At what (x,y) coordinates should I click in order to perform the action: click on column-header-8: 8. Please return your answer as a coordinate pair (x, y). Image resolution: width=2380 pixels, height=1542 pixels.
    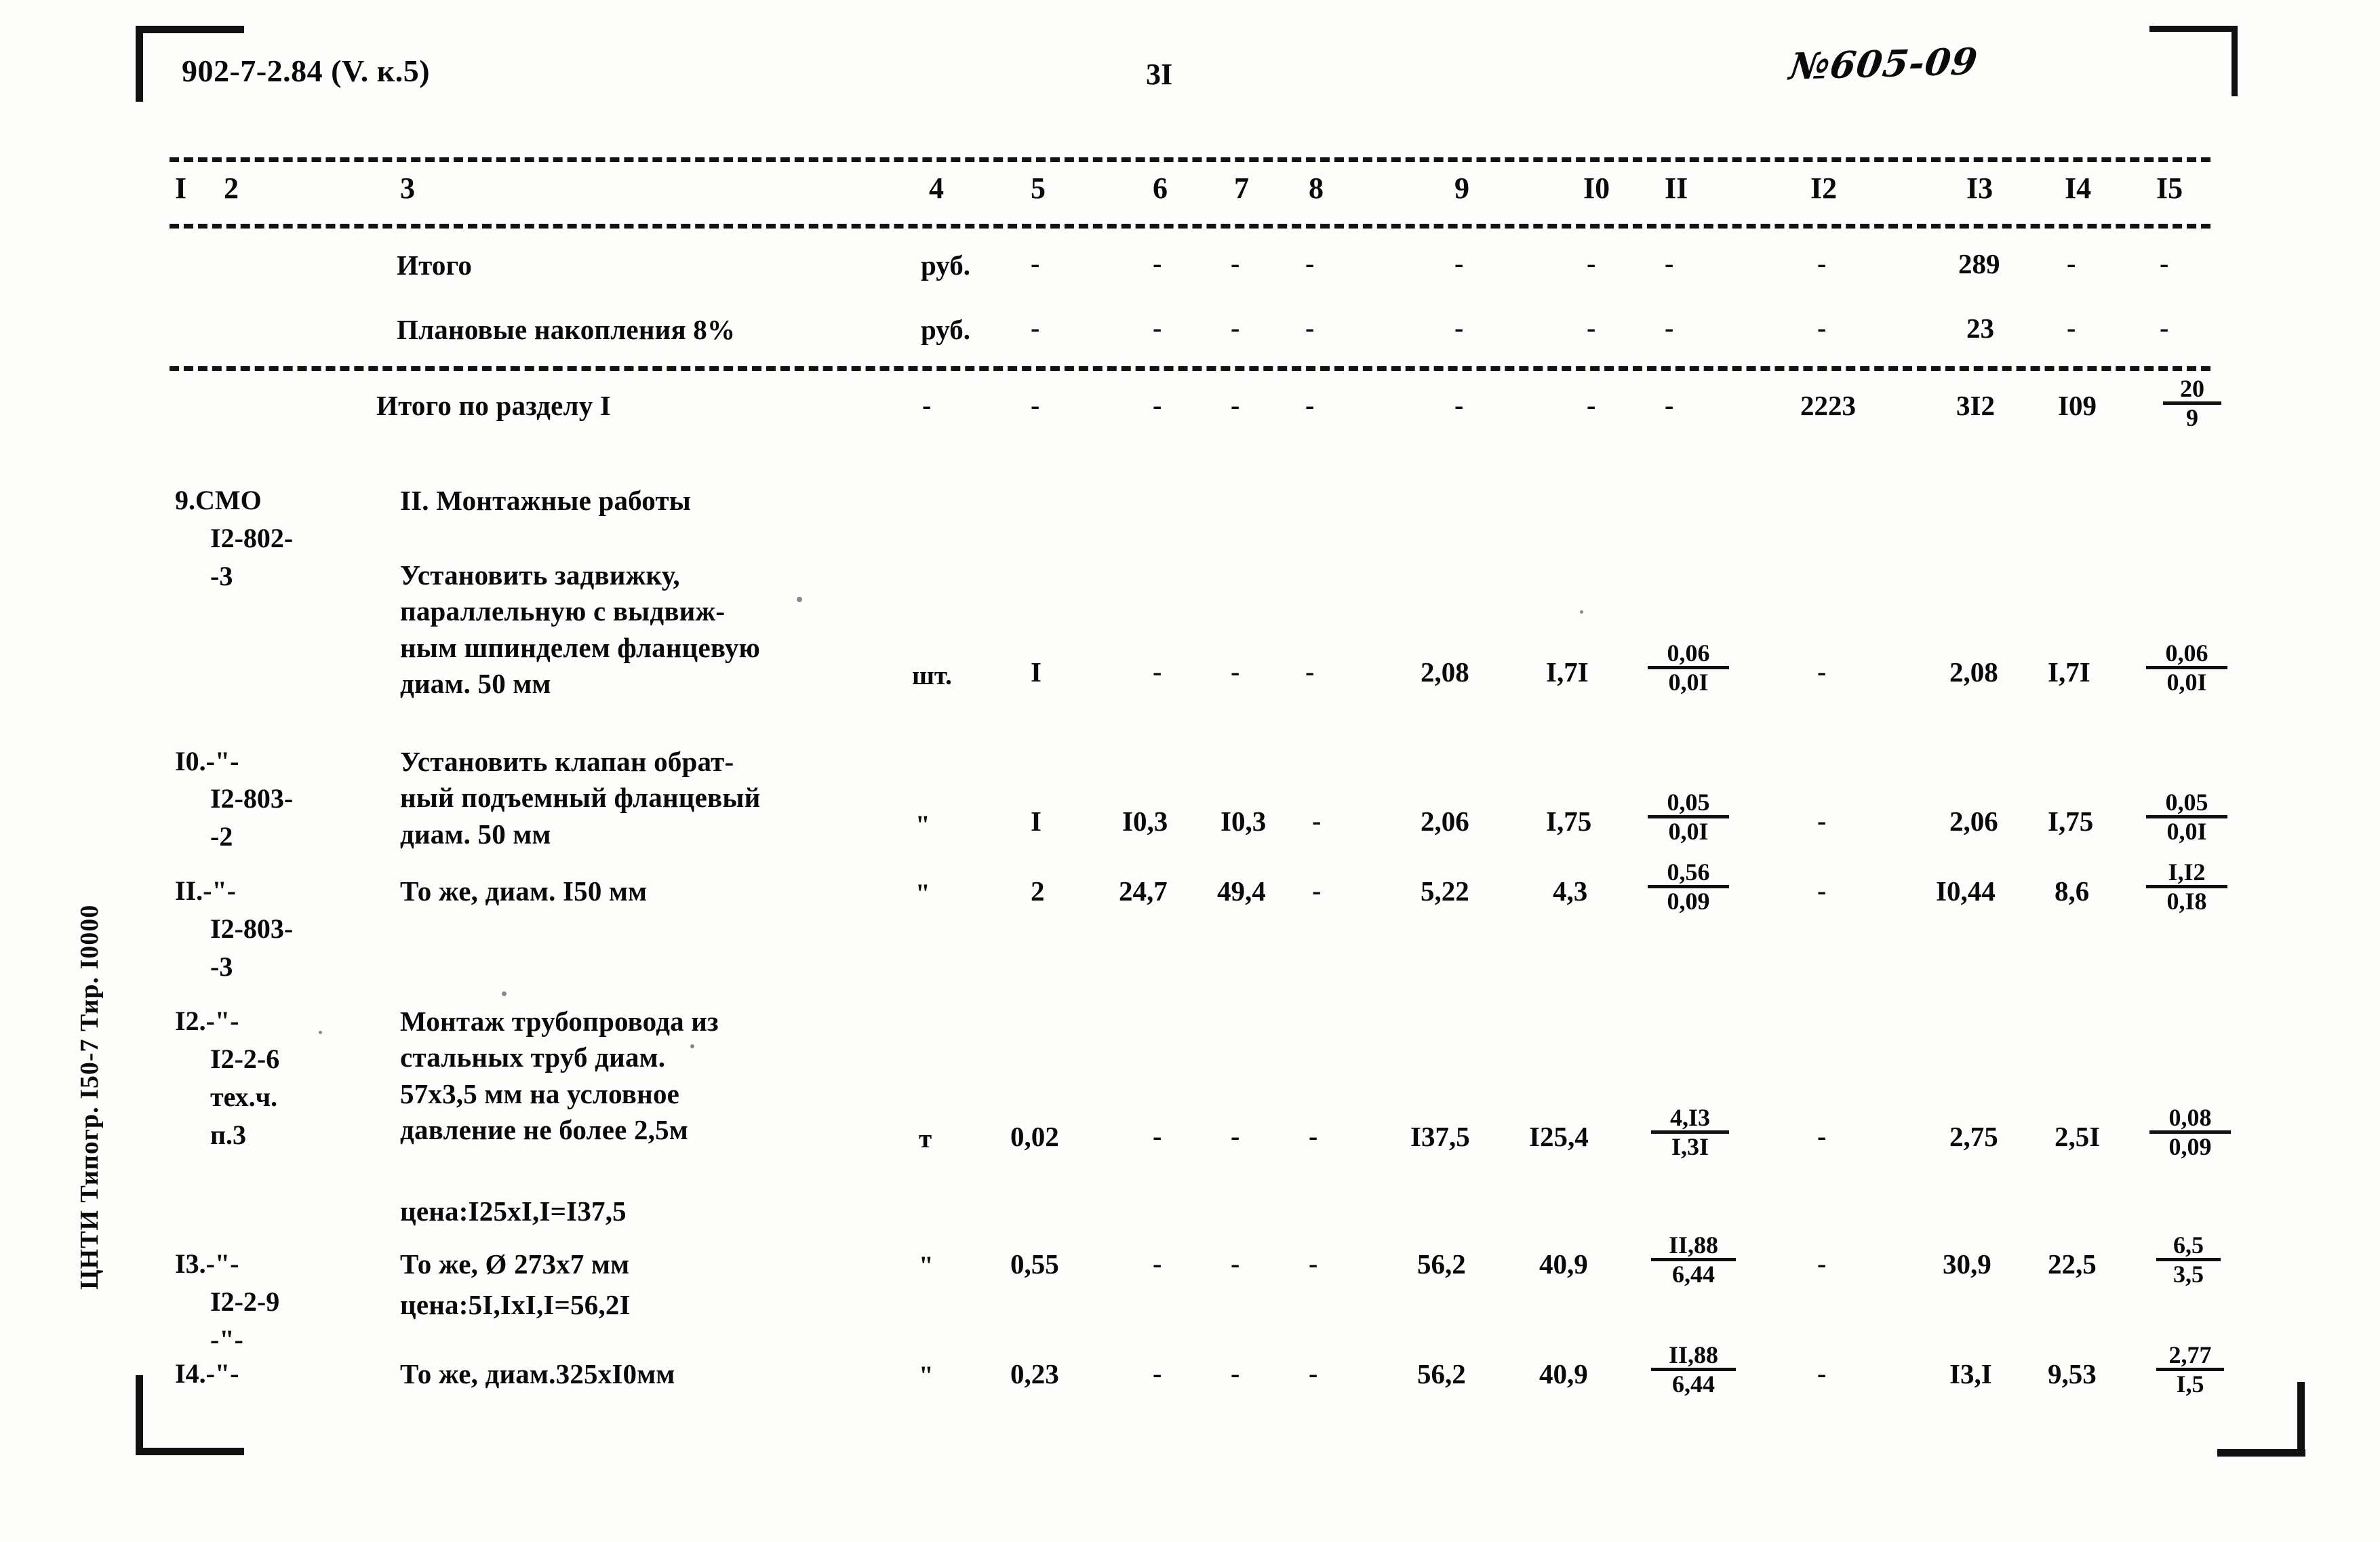
    Looking at the image, I should click on (1316, 189).